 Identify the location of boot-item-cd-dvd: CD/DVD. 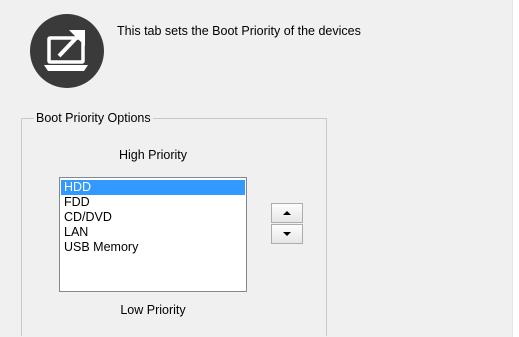
(153, 217).